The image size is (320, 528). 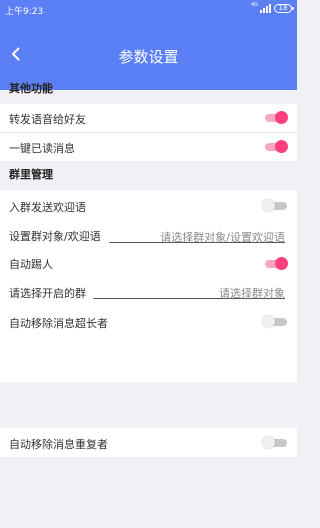 I want to click on welcome-target-input, so click(x=197, y=237).